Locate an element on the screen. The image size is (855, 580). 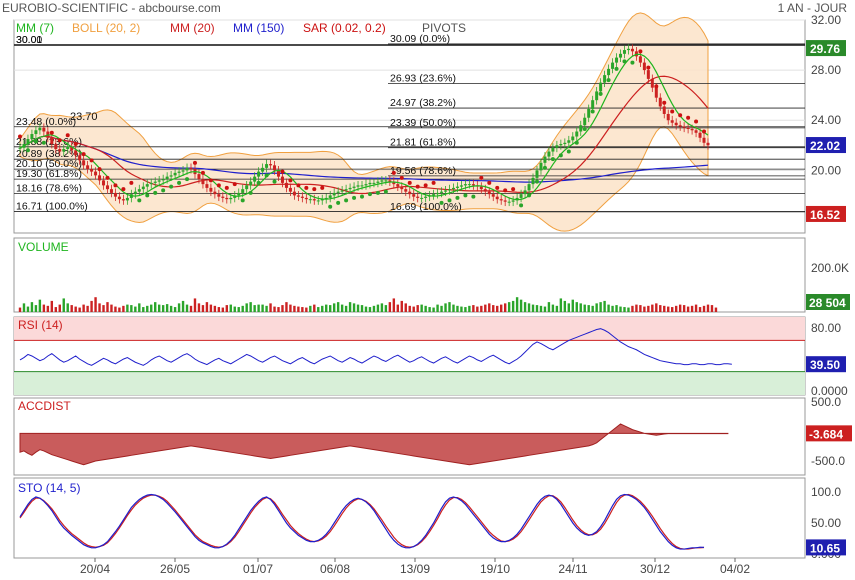
x-tick-label: 20/04 is located at coordinates (95, 569).